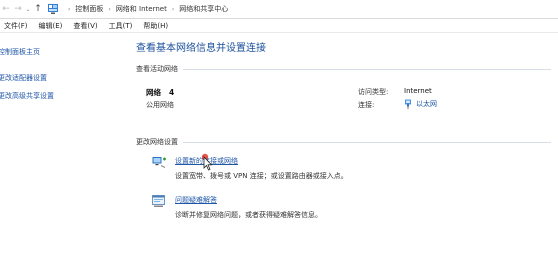 This screenshot has height=275, width=558. What do you see at coordinates (159, 162) in the screenshot?
I see `new-connection-icon` at bounding box center [159, 162].